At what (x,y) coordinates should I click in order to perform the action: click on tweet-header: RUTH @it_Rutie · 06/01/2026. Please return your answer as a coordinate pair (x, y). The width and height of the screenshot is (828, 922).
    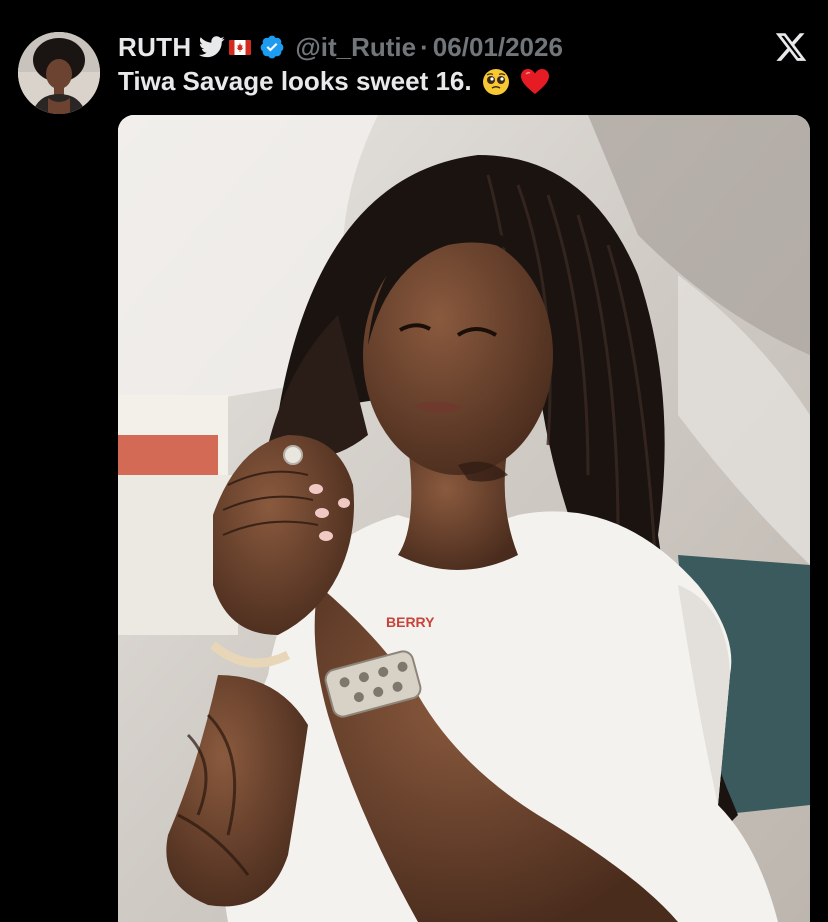
    Looking at the image, I should click on (340, 47).